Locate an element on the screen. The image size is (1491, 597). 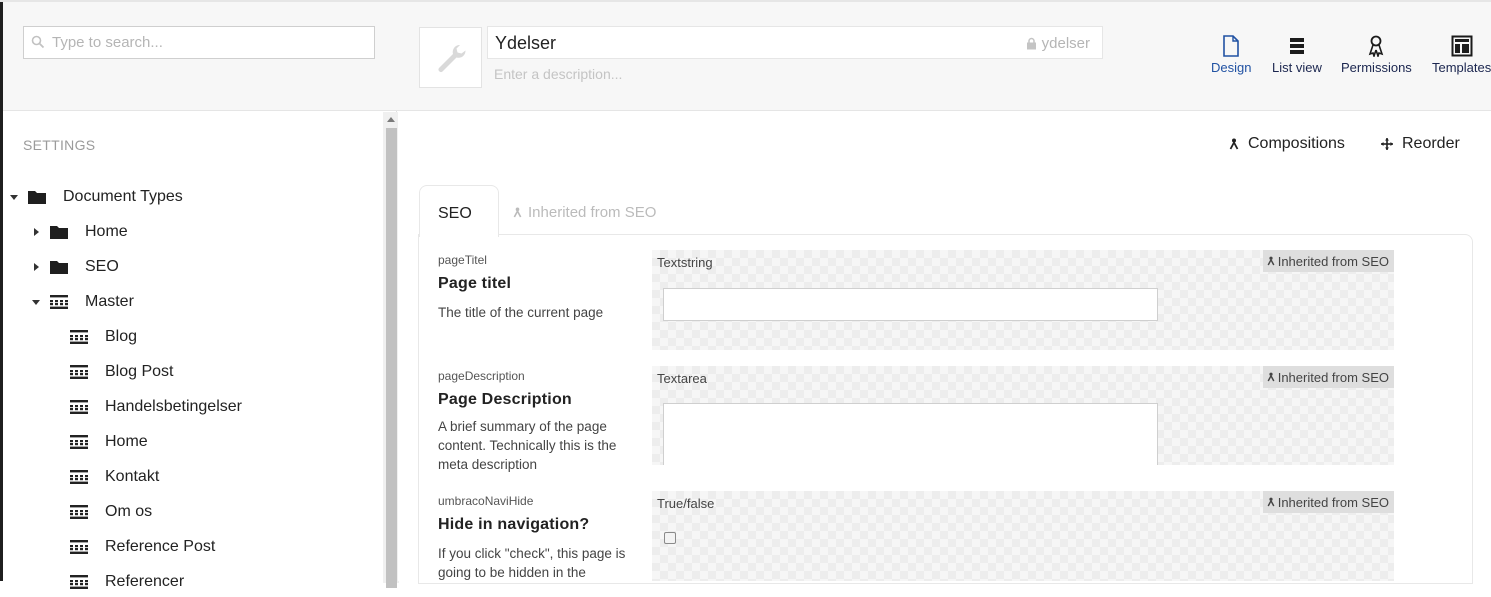
search-icon is located at coordinates (38, 42).